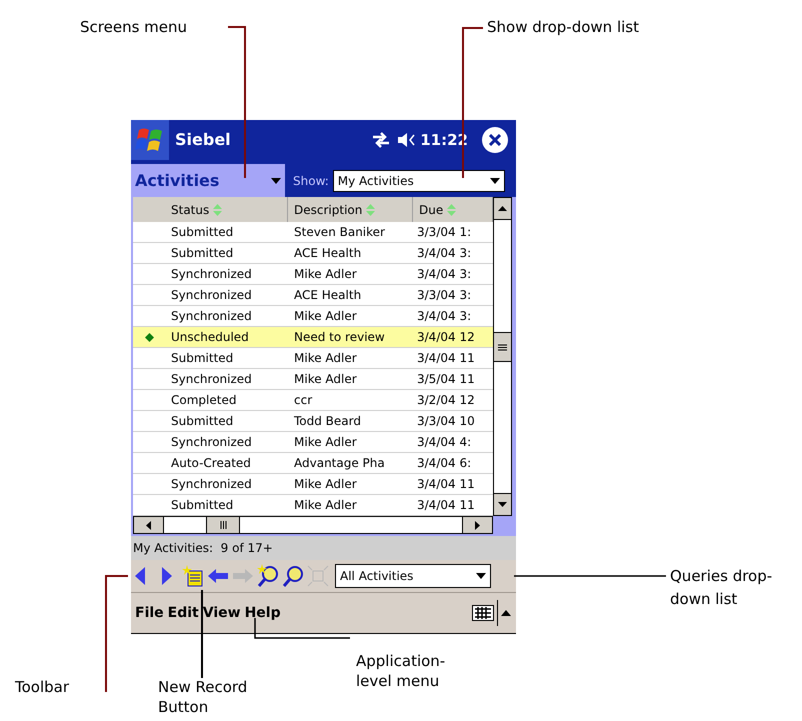 The height and width of the screenshot is (721, 802). I want to click on screens-menu: Activities, so click(208, 180).